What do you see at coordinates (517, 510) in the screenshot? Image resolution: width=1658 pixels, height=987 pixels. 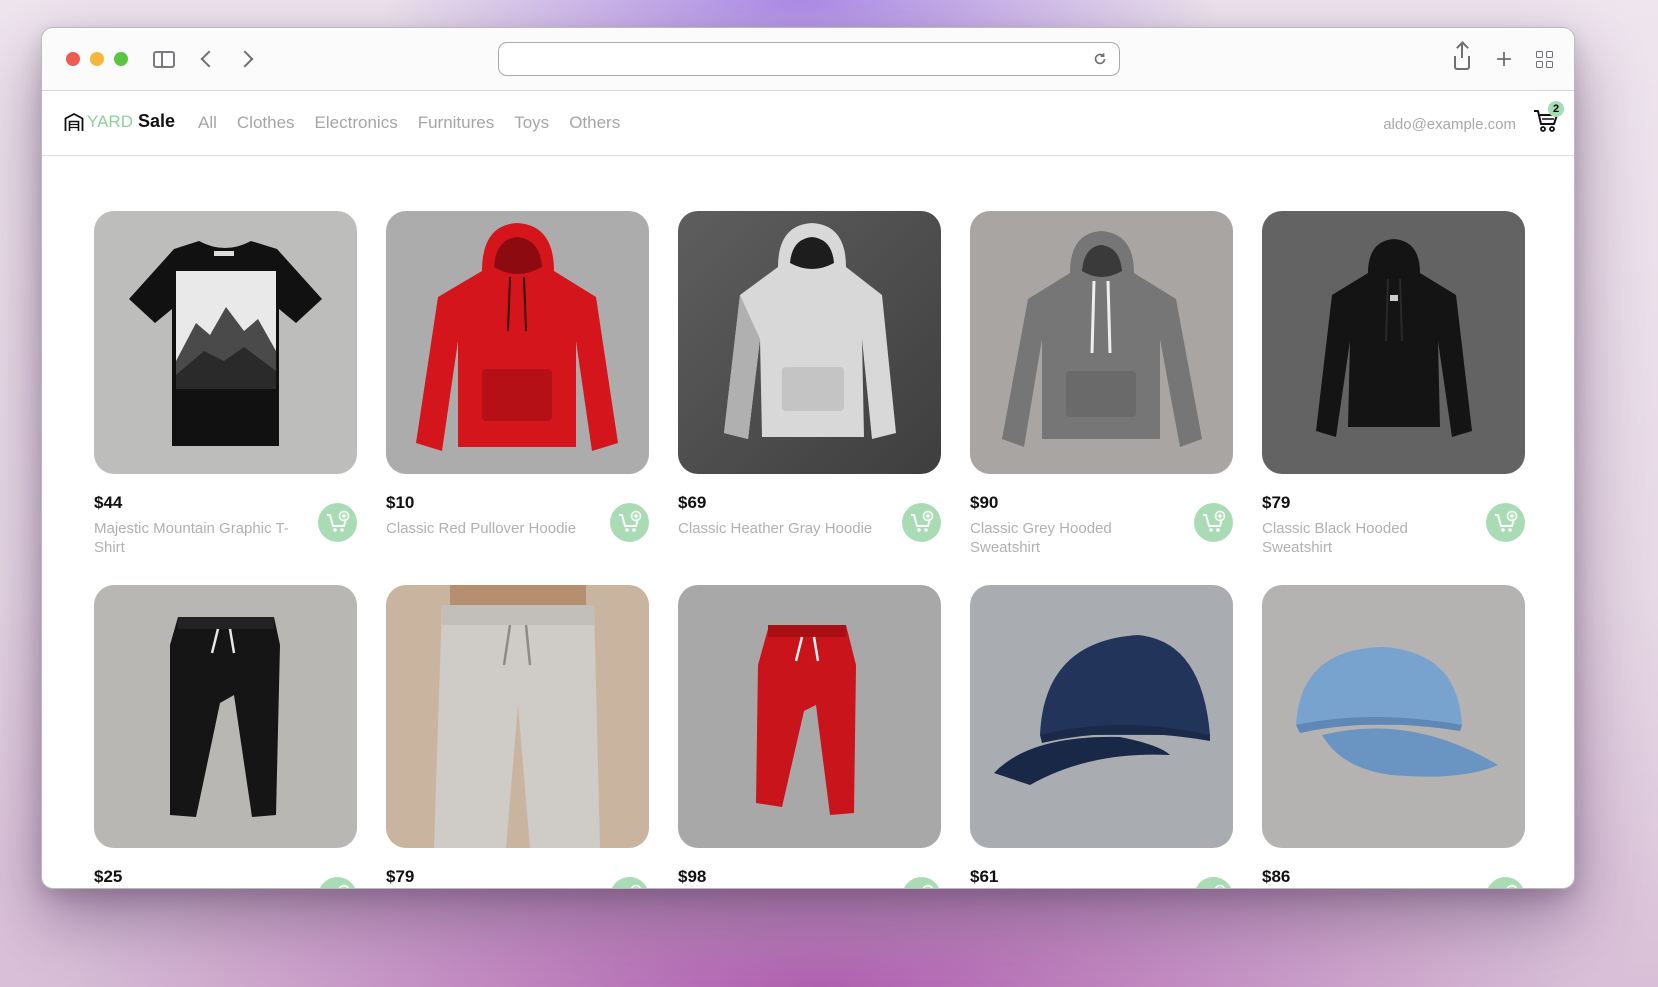 I see `product-info: $10 Classic Red Pullover Hoodie` at bounding box center [517, 510].